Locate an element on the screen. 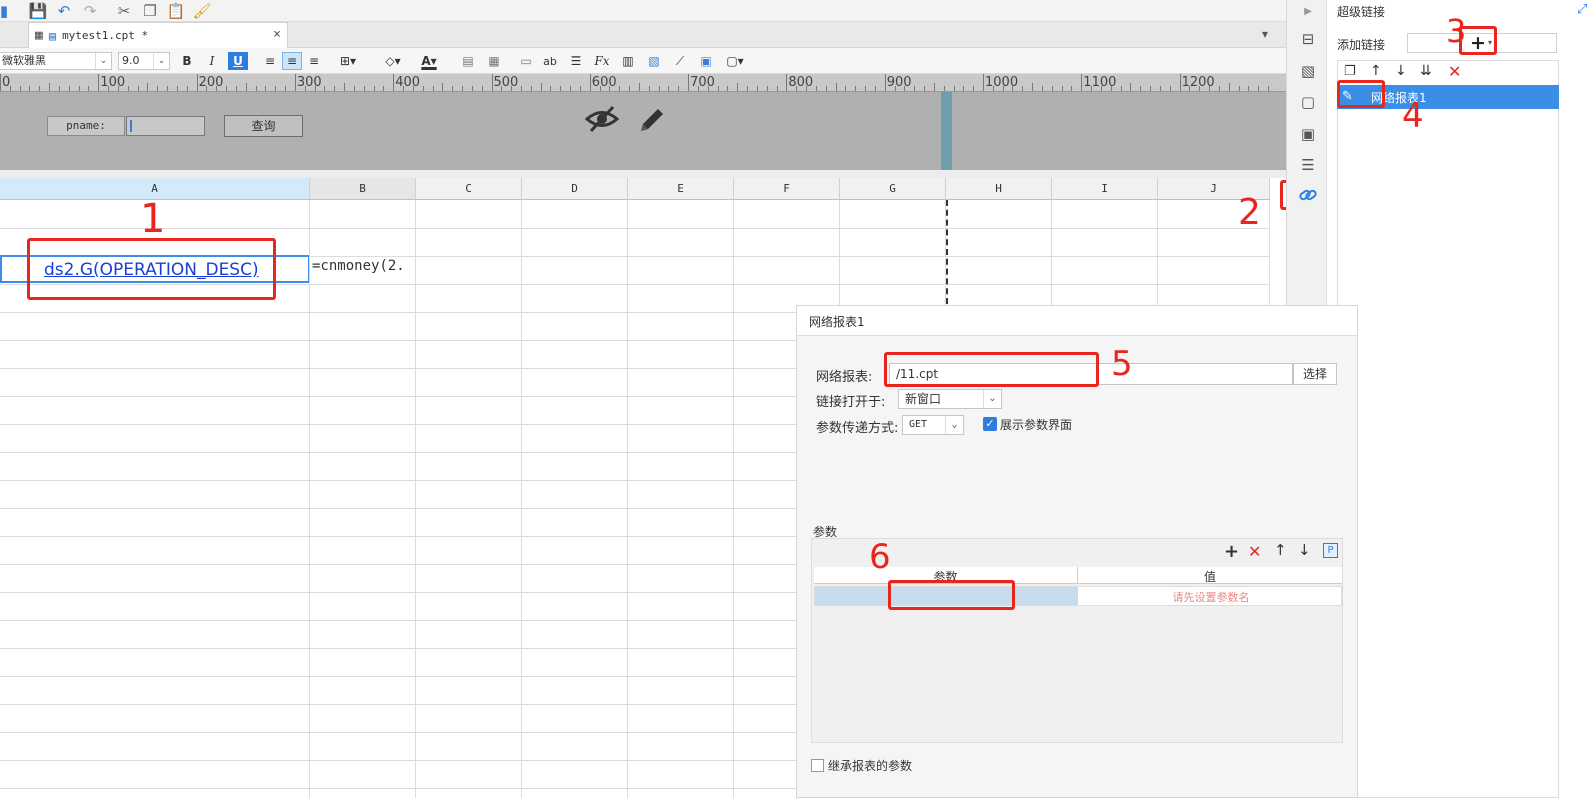 The height and width of the screenshot is (798, 1594). paste-icon: 📋 is located at coordinates (176, 11).